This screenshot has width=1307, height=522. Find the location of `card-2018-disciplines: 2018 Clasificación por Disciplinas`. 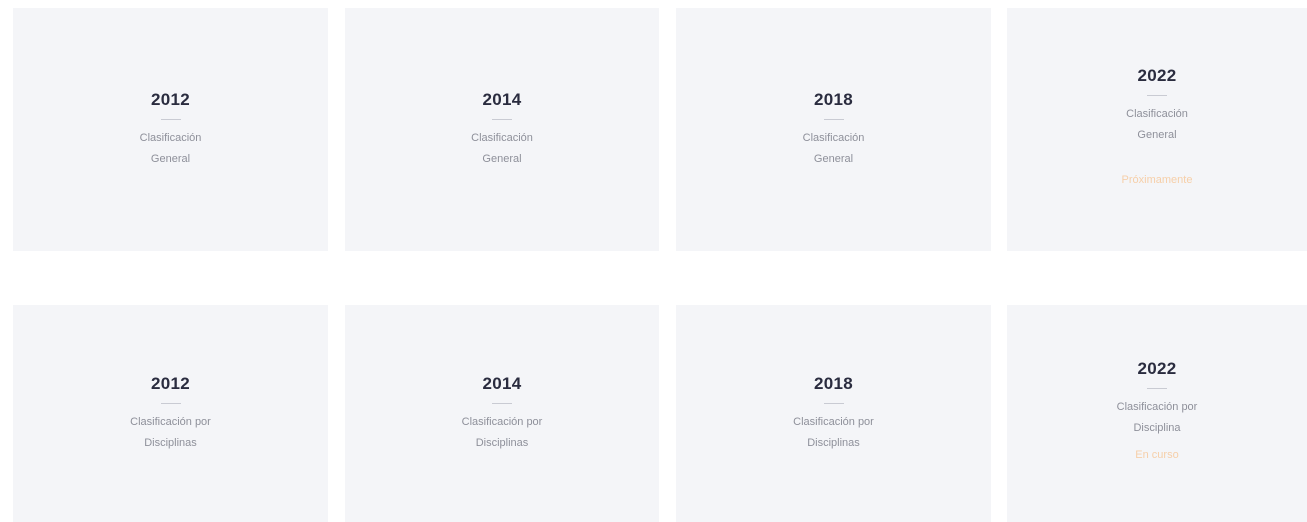

card-2018-disciplines: 2018 Clasificación por Disciplinas is located at coordinates (833, 413).